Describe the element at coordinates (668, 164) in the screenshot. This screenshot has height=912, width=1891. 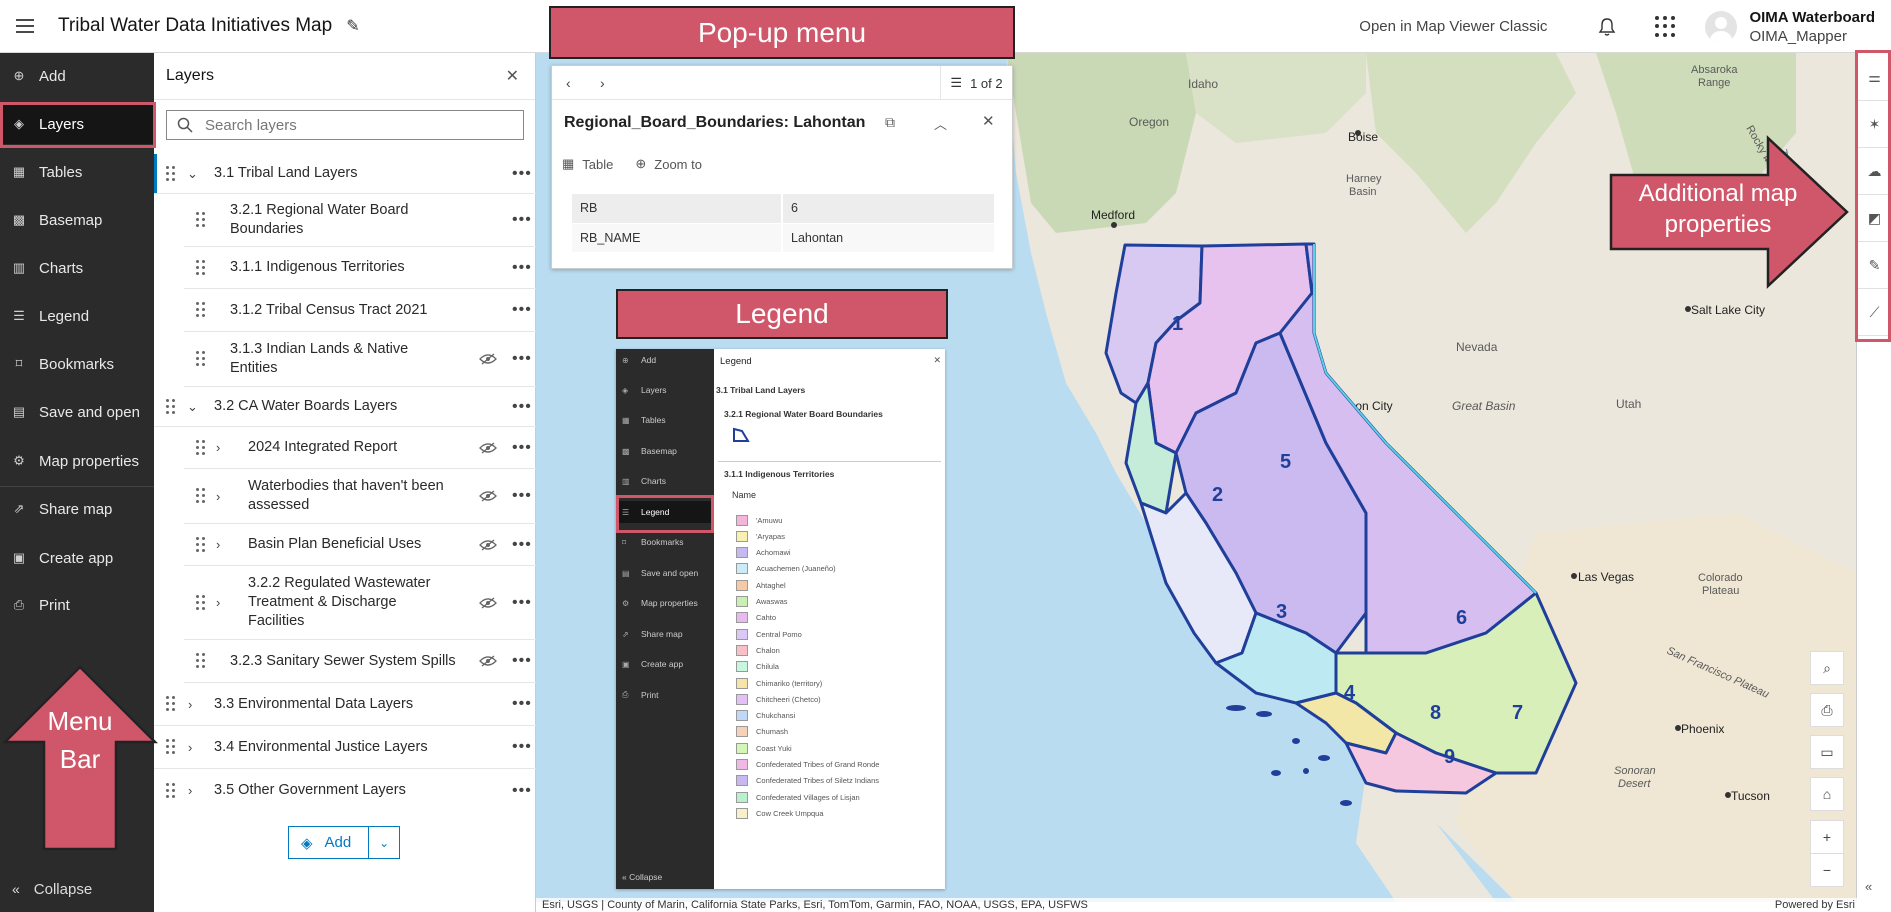
I see `zoom-to-action: ⊕ Zoom to` at that location.